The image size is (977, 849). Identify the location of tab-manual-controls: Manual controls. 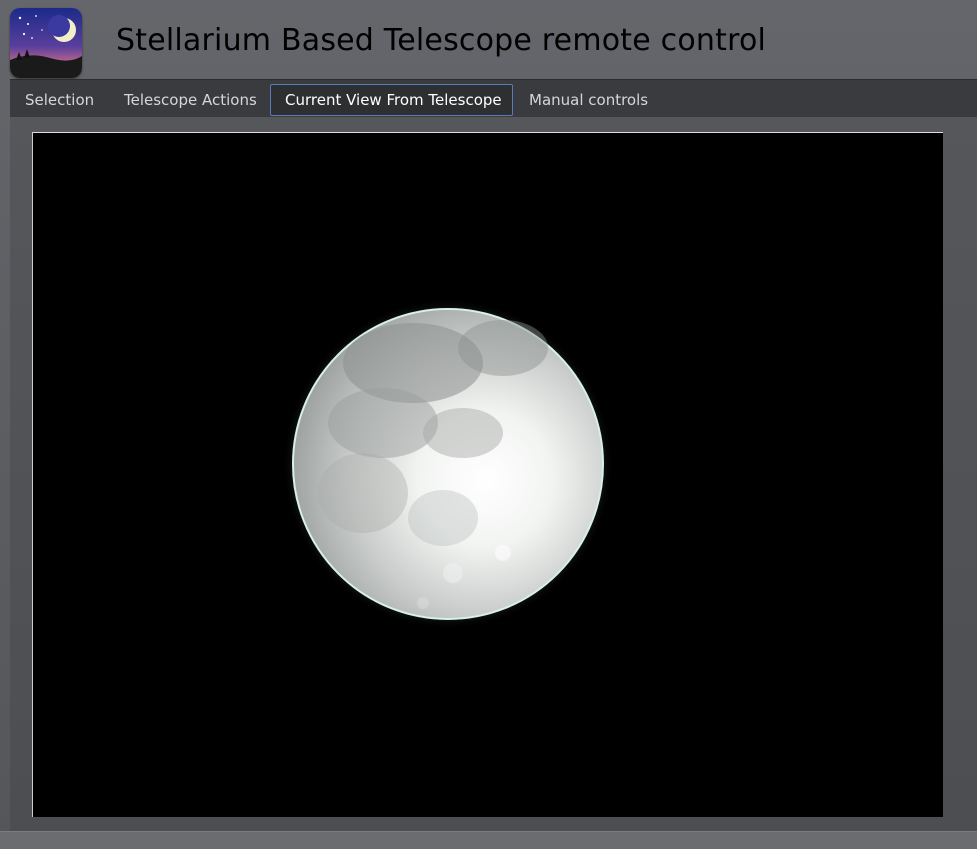
(588, 100).